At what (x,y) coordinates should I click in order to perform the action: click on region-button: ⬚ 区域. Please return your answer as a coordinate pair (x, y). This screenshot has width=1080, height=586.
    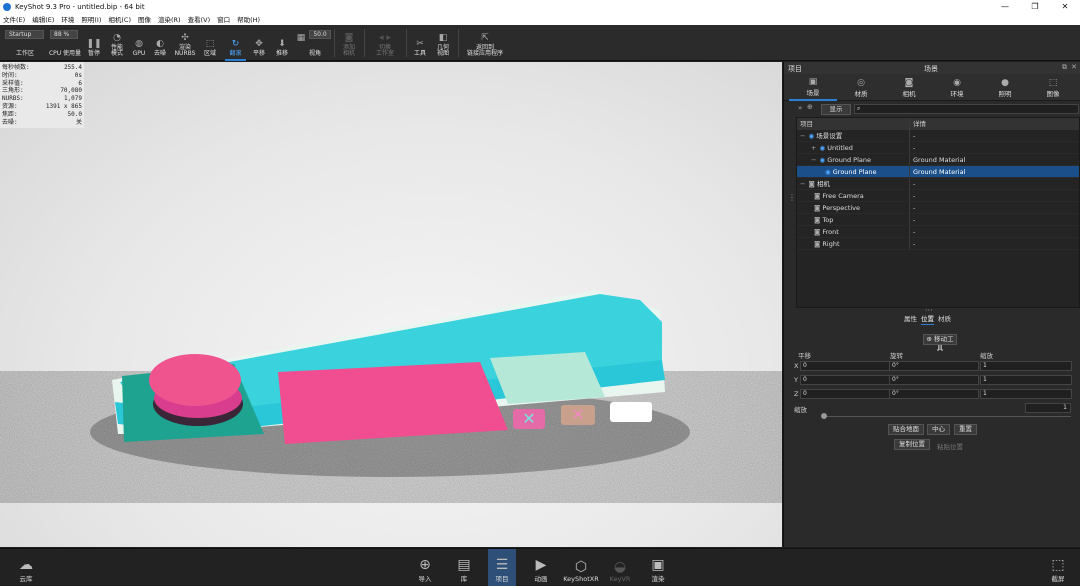
    Looking at the image, I should click on (210, 43).